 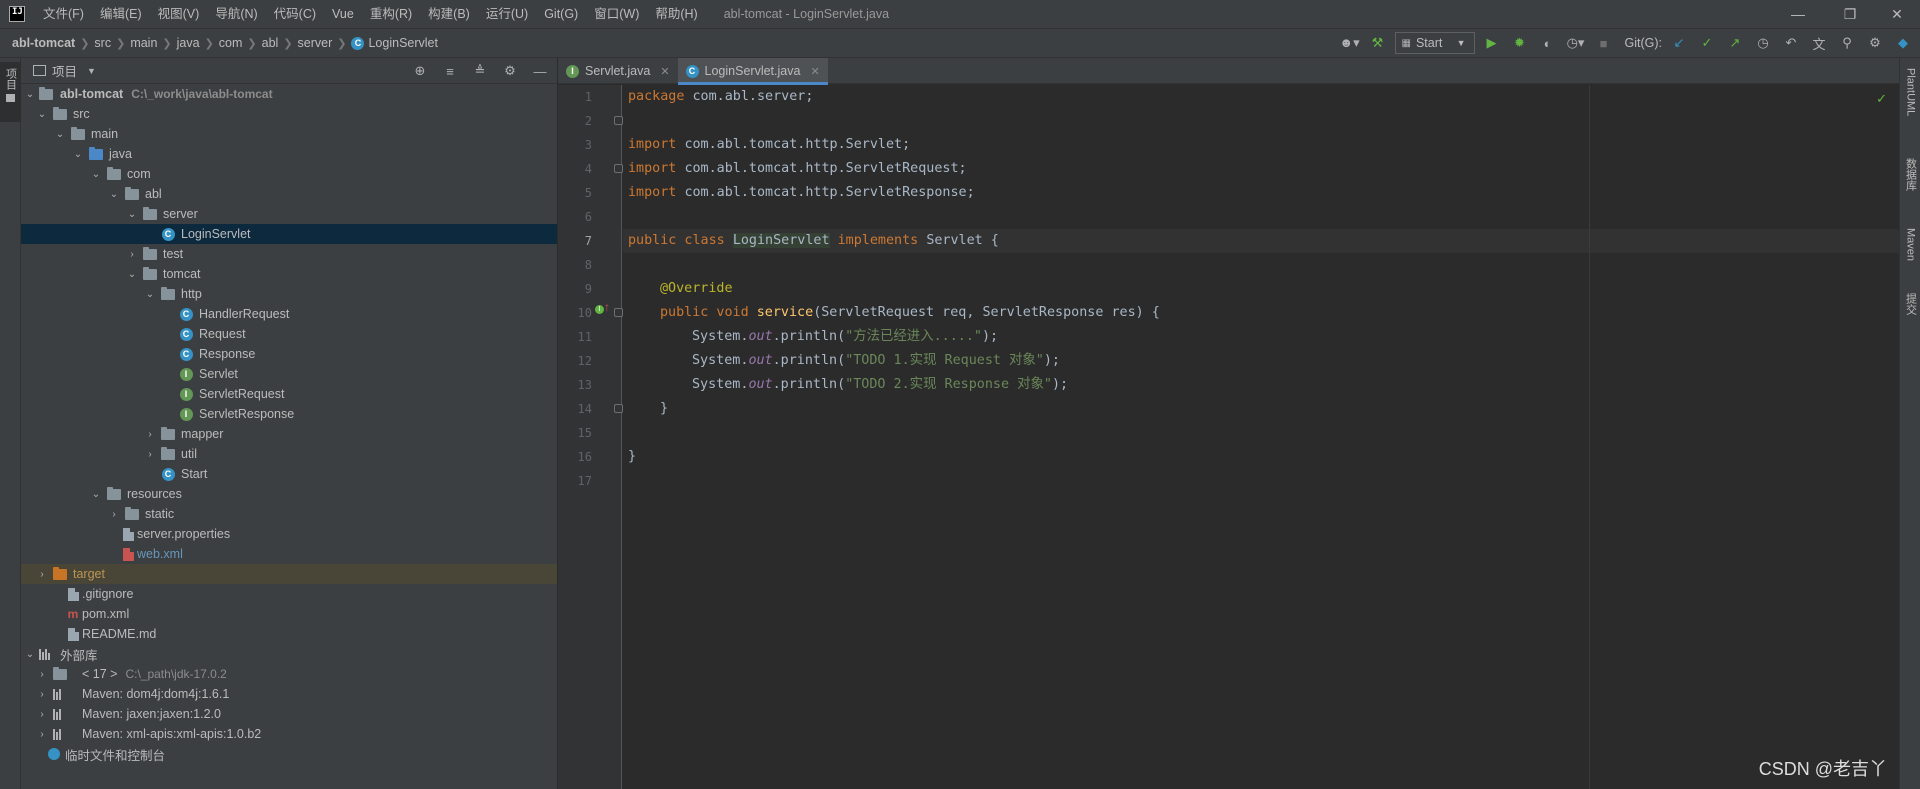 What do you see at coordinates (1847, 43) in the screenshot?
I see `search-icon: ⚲` at bounding box center [1847, 43].